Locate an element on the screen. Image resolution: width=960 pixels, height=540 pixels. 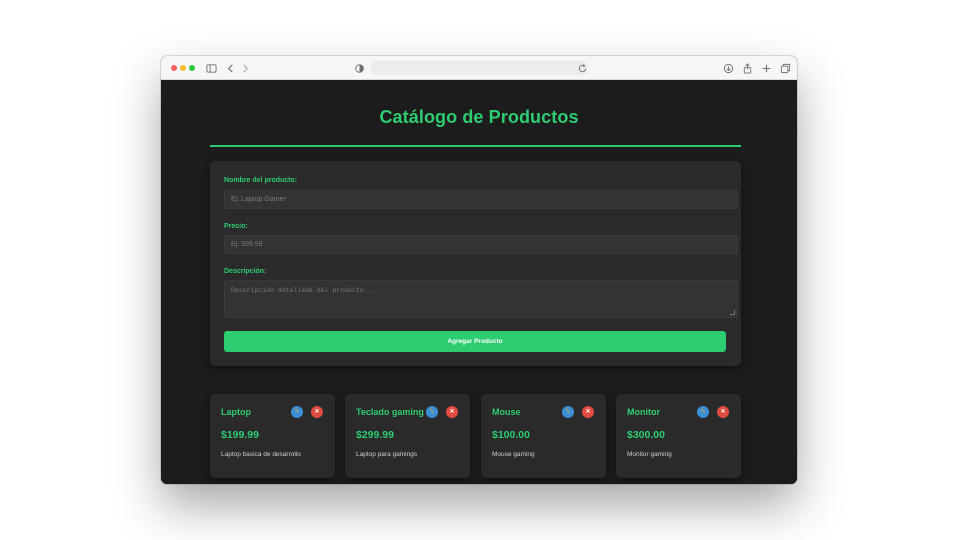
product-name: Teclado gaming is located at coordinates (390, 412).